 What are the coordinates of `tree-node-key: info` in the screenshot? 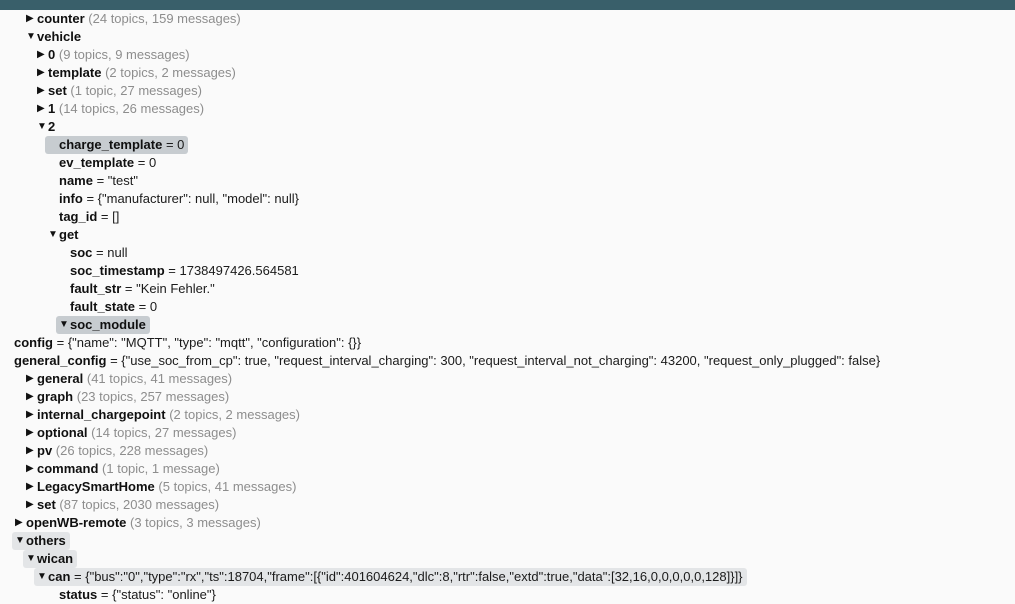 It's located at (71, 198).